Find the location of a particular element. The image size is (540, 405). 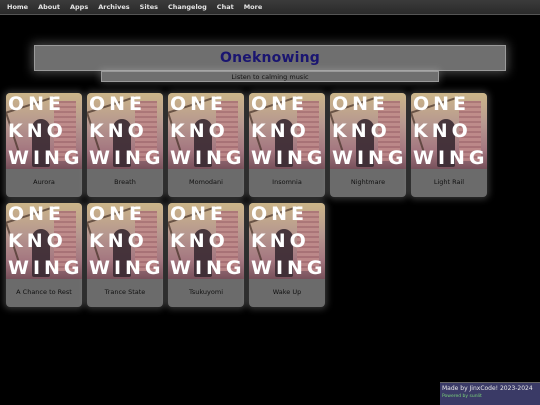

track-card: ONE KNO WING Momodani is located at coordinates (206, 145).